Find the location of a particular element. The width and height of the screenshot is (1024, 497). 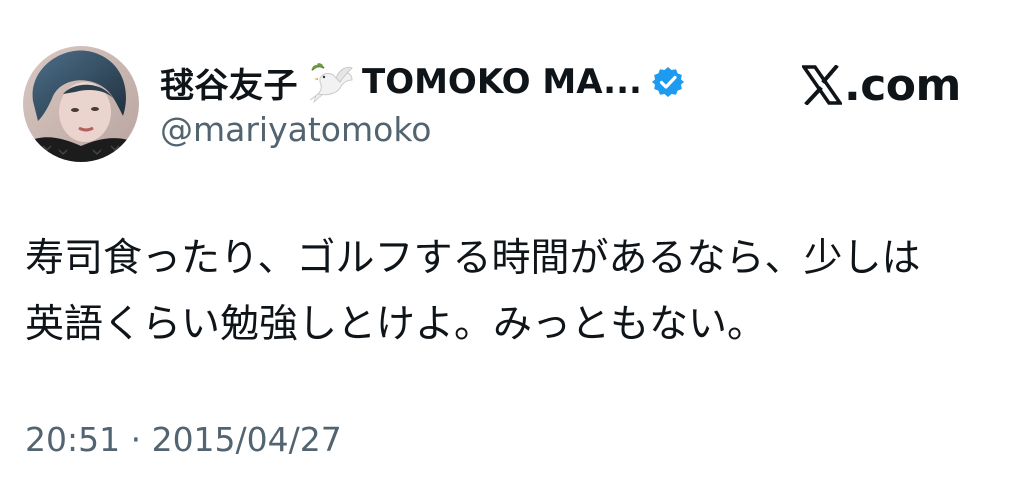

author-handle: @mariyatomoko is located at coordinates (295, 129).